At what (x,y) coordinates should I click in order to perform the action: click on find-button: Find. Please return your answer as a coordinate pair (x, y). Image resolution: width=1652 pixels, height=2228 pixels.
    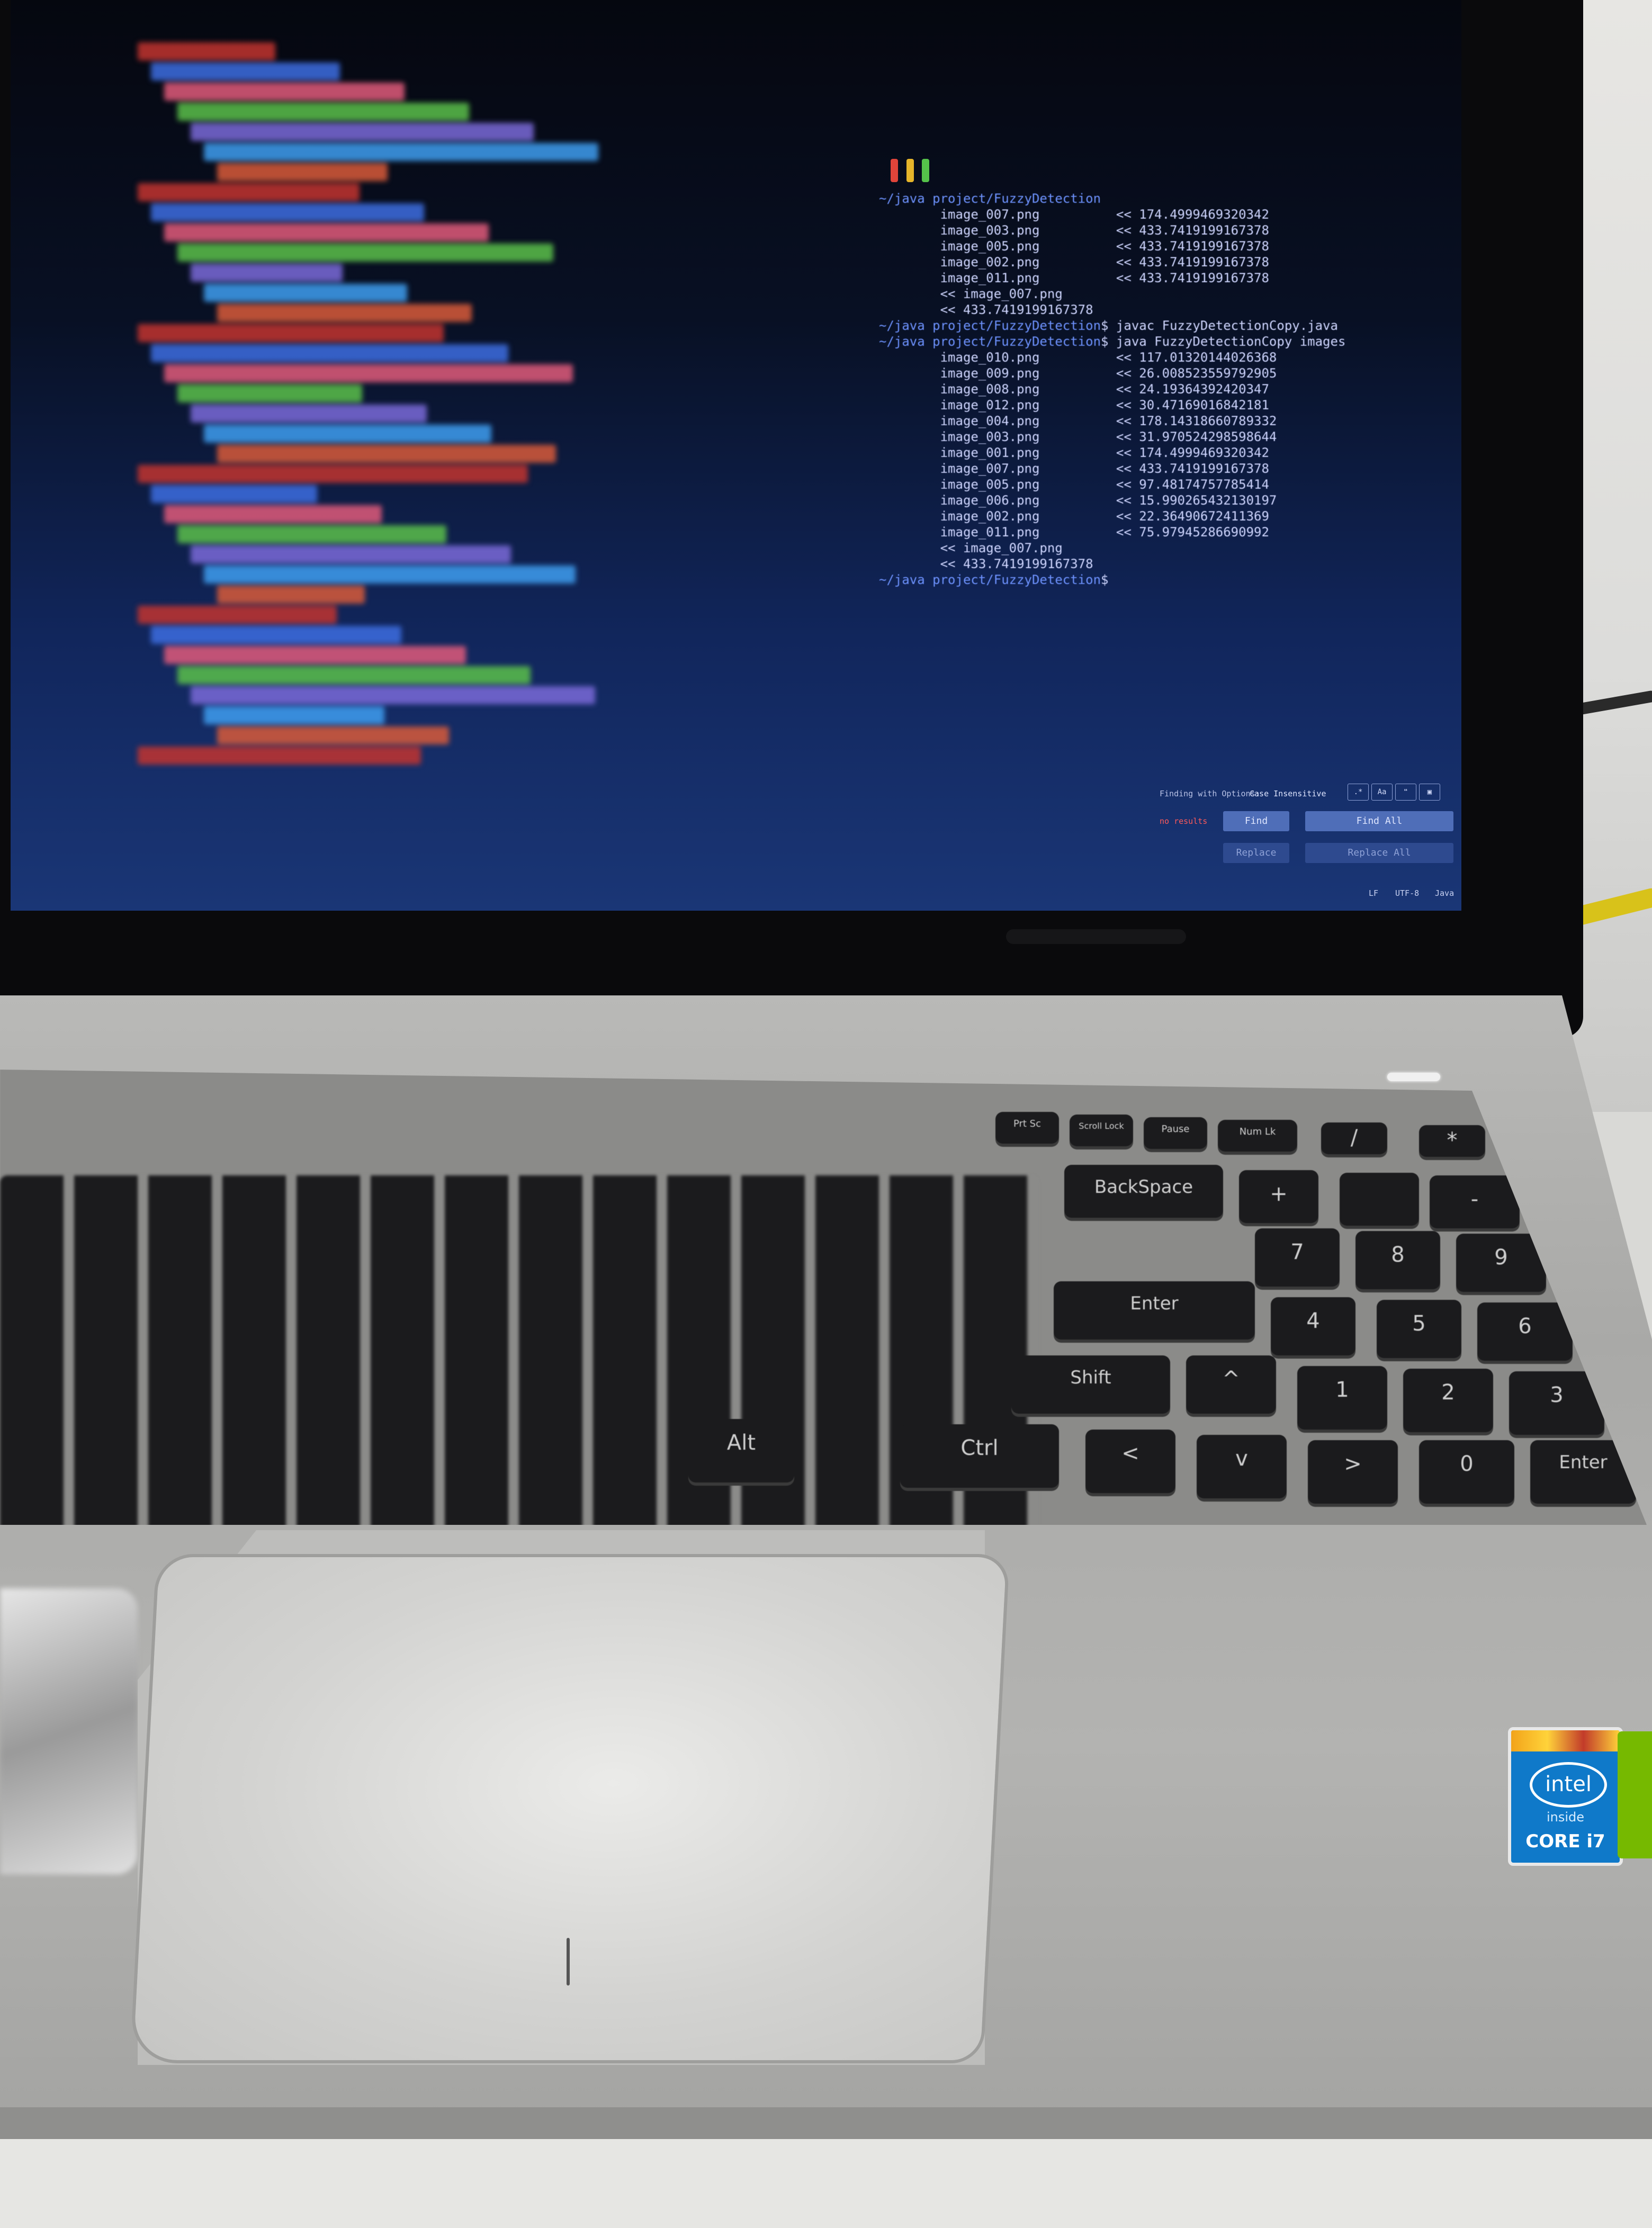
    Looking at the image, I should click on (1256, 821).